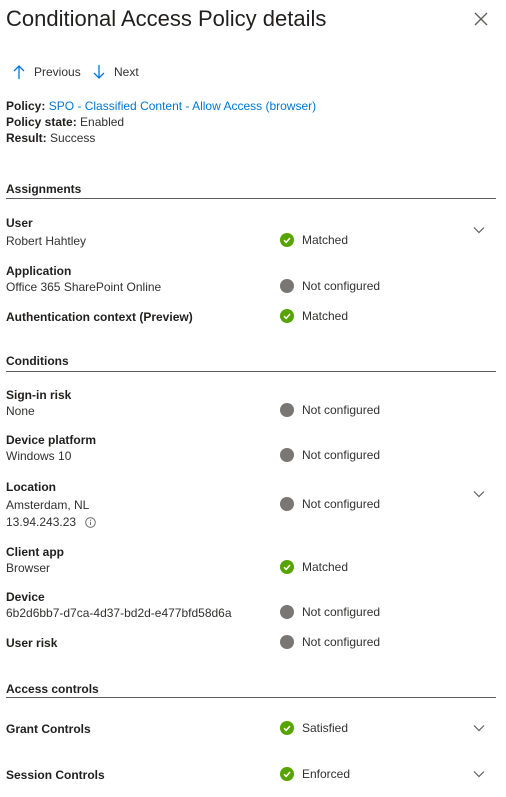  I want to click on user-risk-status: Not configured, so click(330, 642).